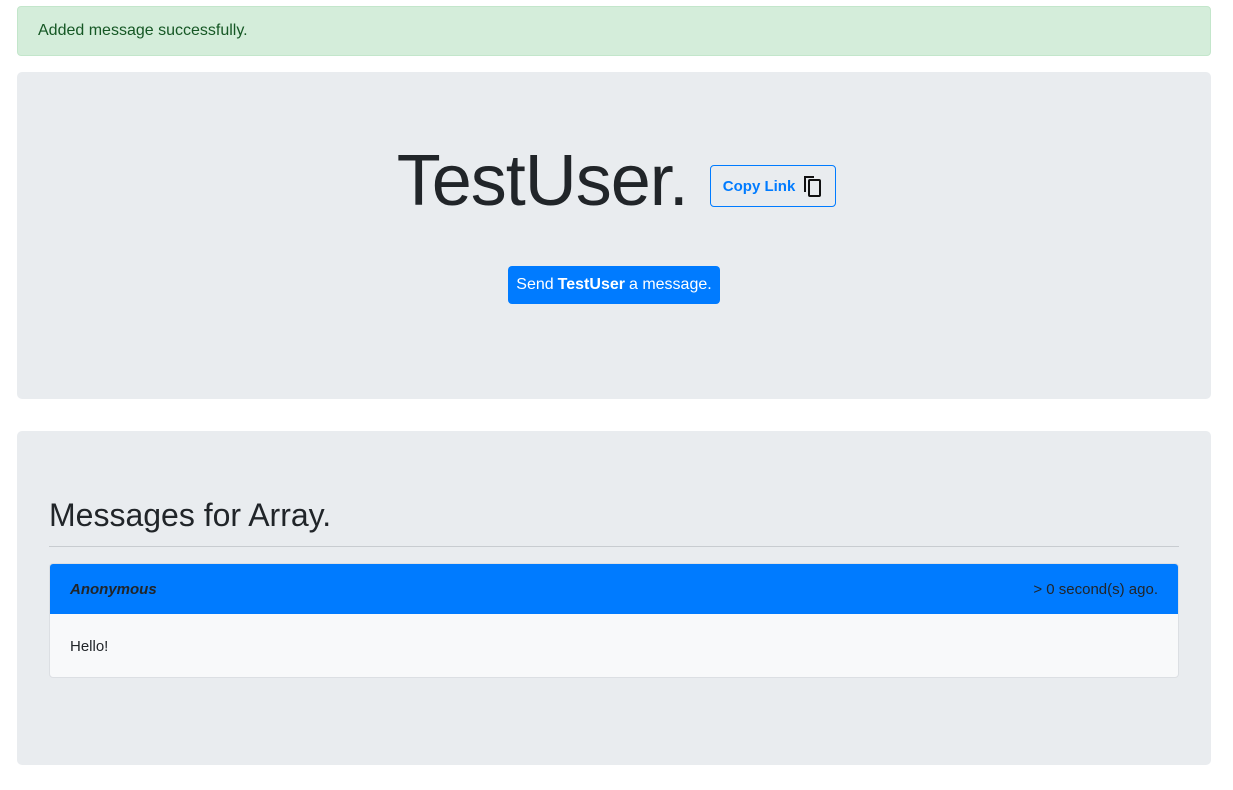 This screenshot has height=790, width=1233. What do you see at coordinates (143, 30) in the screenshot?
I see `alert-text: Added message successfully.` at bounding box center [143, 30].